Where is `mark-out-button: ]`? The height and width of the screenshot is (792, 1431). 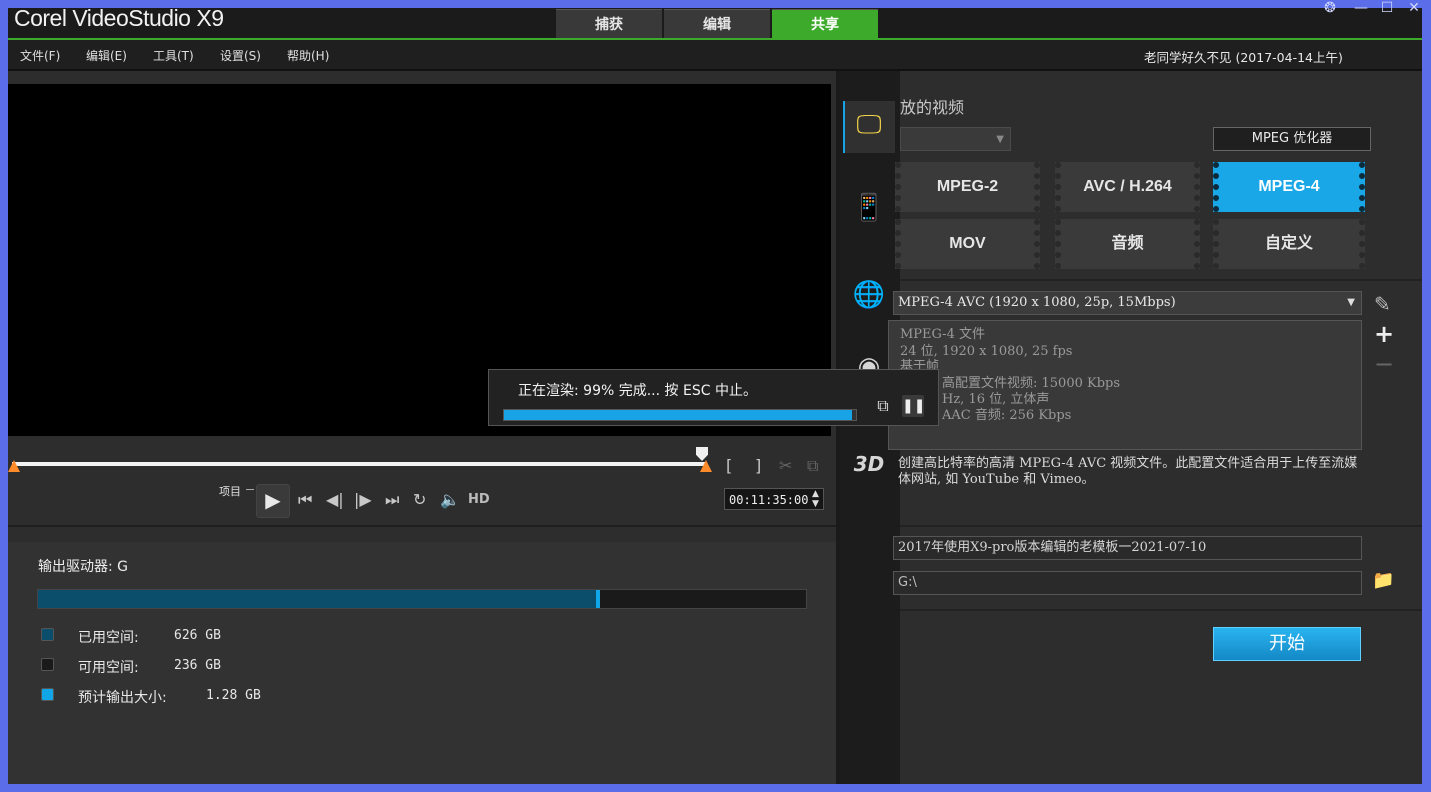
mark-out-button: ] is located at coordinates (758, 465).